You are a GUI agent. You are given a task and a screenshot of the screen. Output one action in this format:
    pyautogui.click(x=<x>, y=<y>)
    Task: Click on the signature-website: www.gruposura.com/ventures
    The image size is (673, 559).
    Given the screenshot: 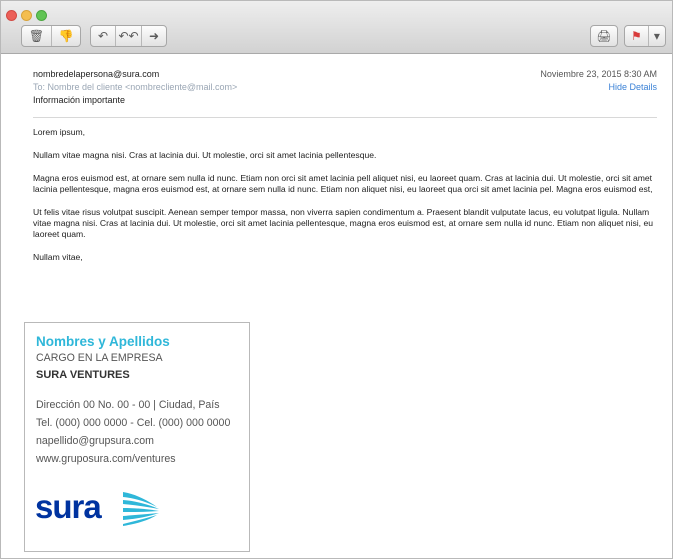 What is the action you would take?
    pyautogui.click(x=106, y=459)
    